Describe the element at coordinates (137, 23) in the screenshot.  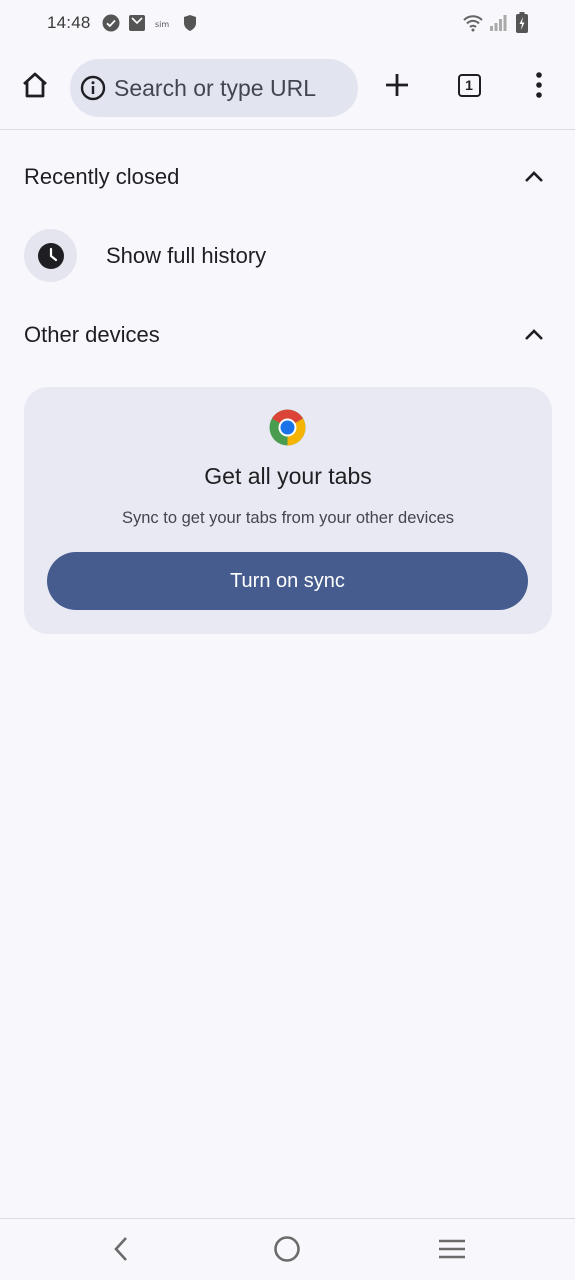
I see `mail-bag-icon` at that location.